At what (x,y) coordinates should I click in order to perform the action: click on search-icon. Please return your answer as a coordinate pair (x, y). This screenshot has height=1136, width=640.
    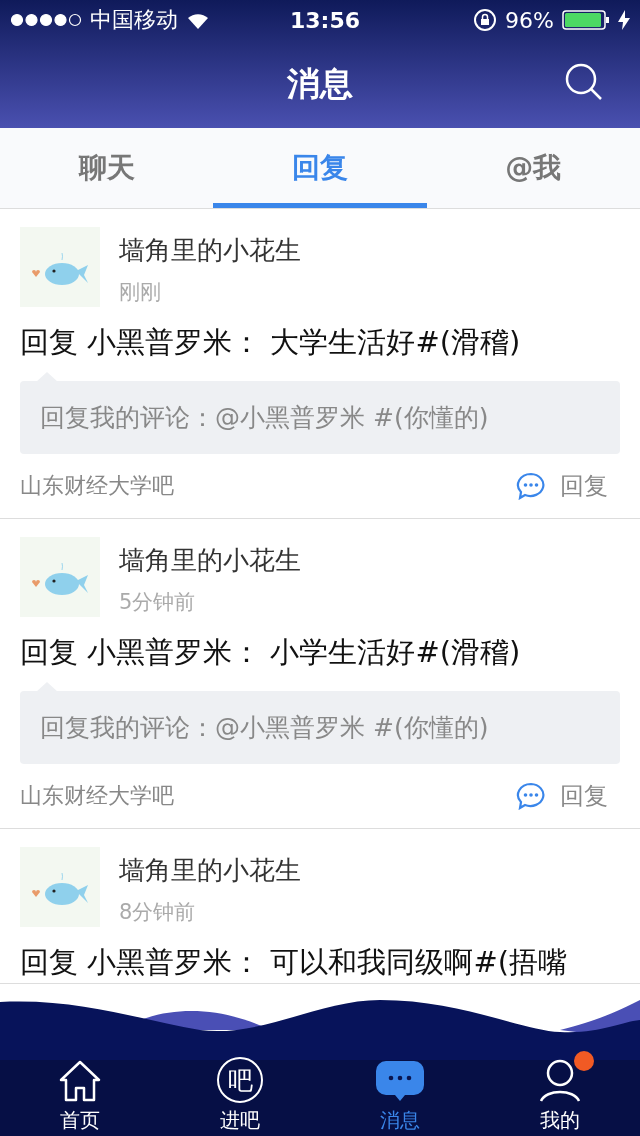
    Looking at the image, I should click on (584, 82).